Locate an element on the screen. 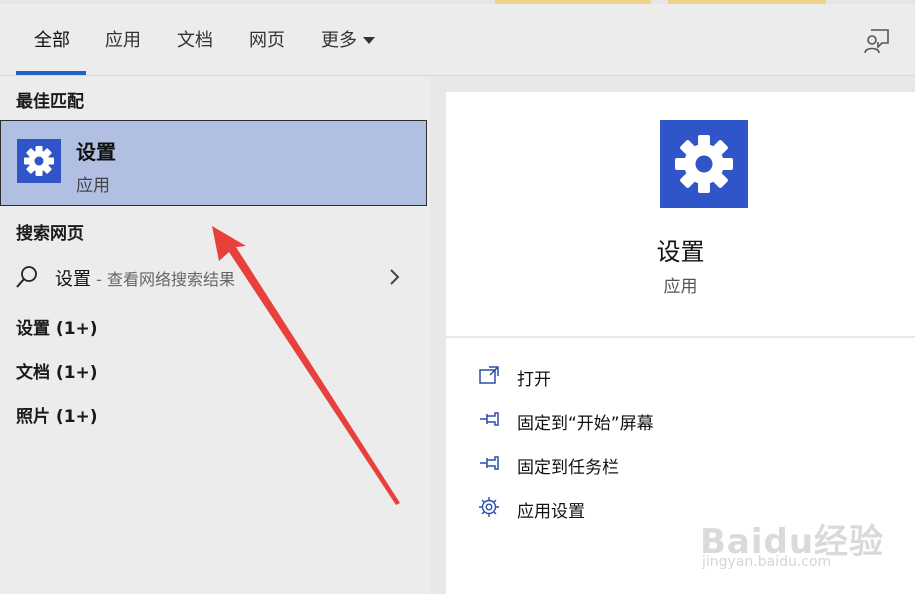 This screenshot has width=915, height=594. chevron-down-icon is located at coordinates (369, 40).